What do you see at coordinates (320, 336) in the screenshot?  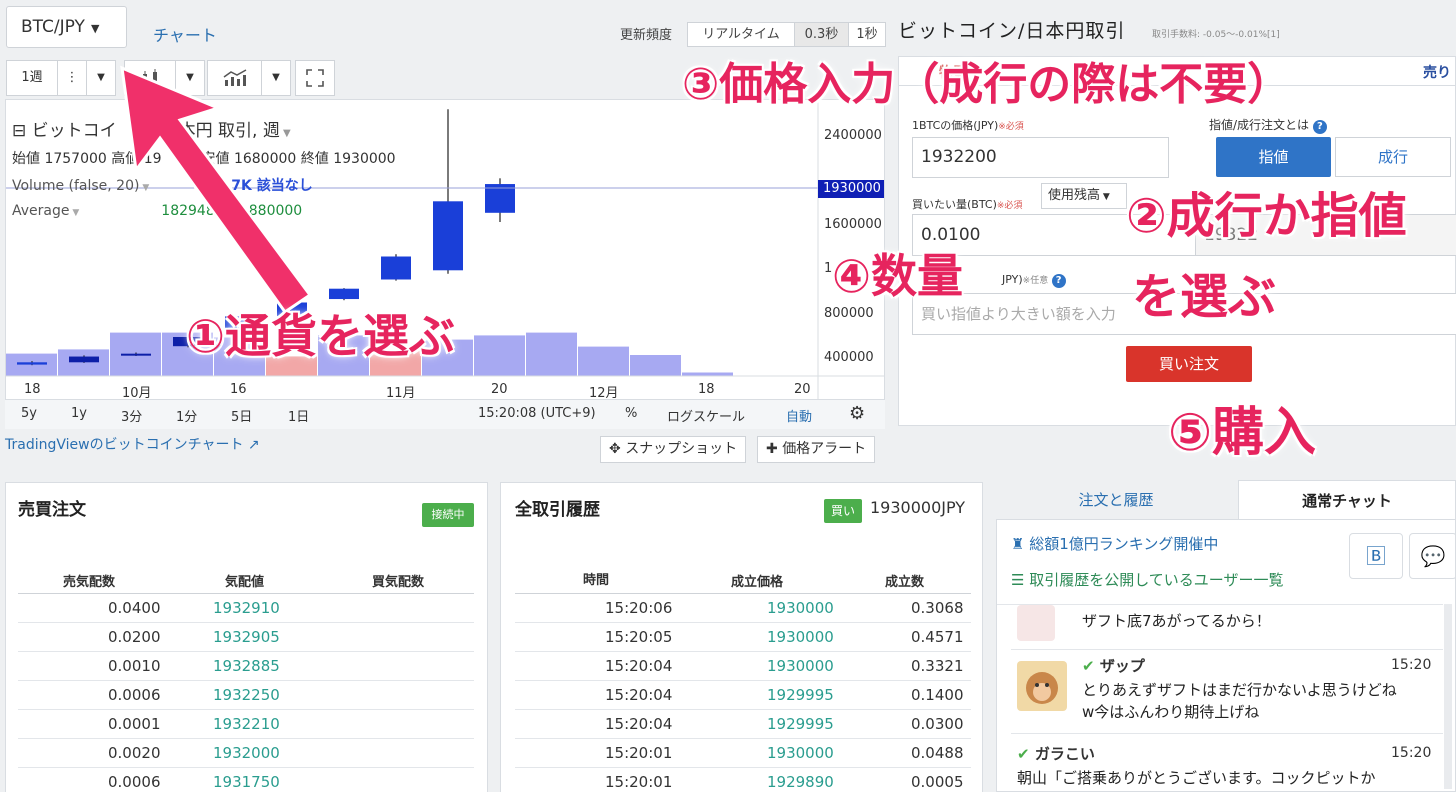 I see `annotation-1-currency: ①通貨を選ぶ` at bounding box center [320, 336].